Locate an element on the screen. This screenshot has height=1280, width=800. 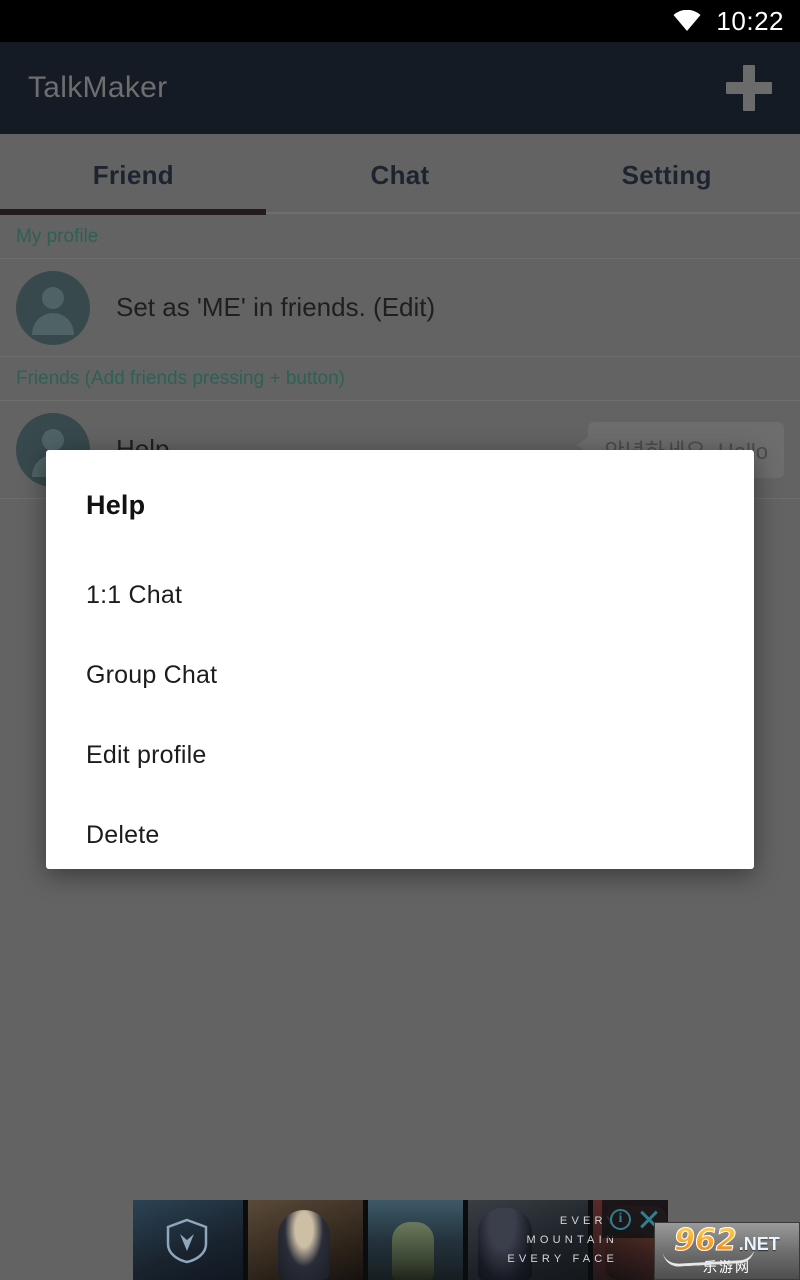
tab-setting: Setting is located at coordinates (666, 175).